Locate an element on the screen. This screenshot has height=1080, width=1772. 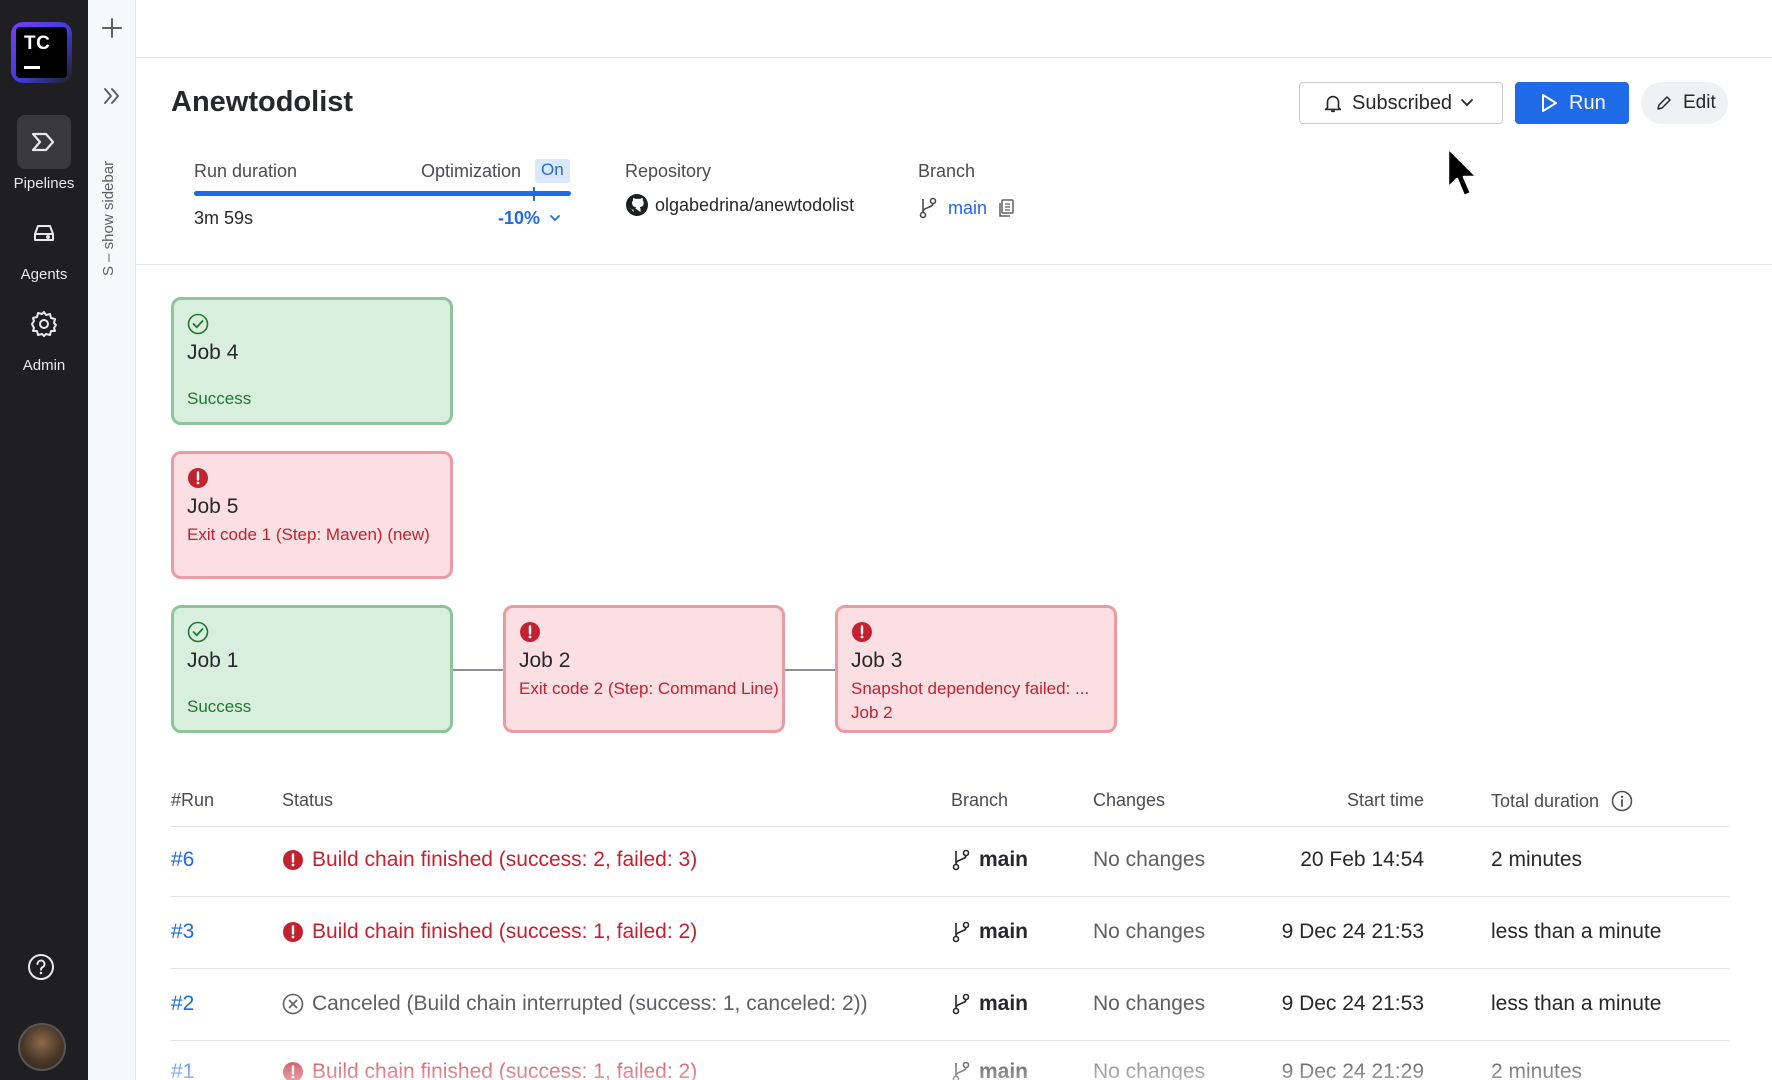
canceled-icon is located at coordinates (293, 1004).